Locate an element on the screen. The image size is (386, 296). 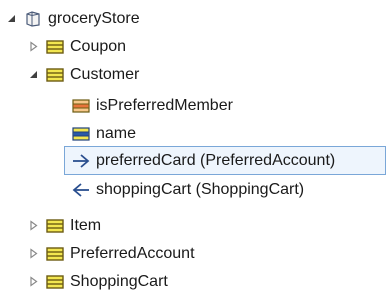
tree-node-customer: Customer is located at coordinates (83, 74).